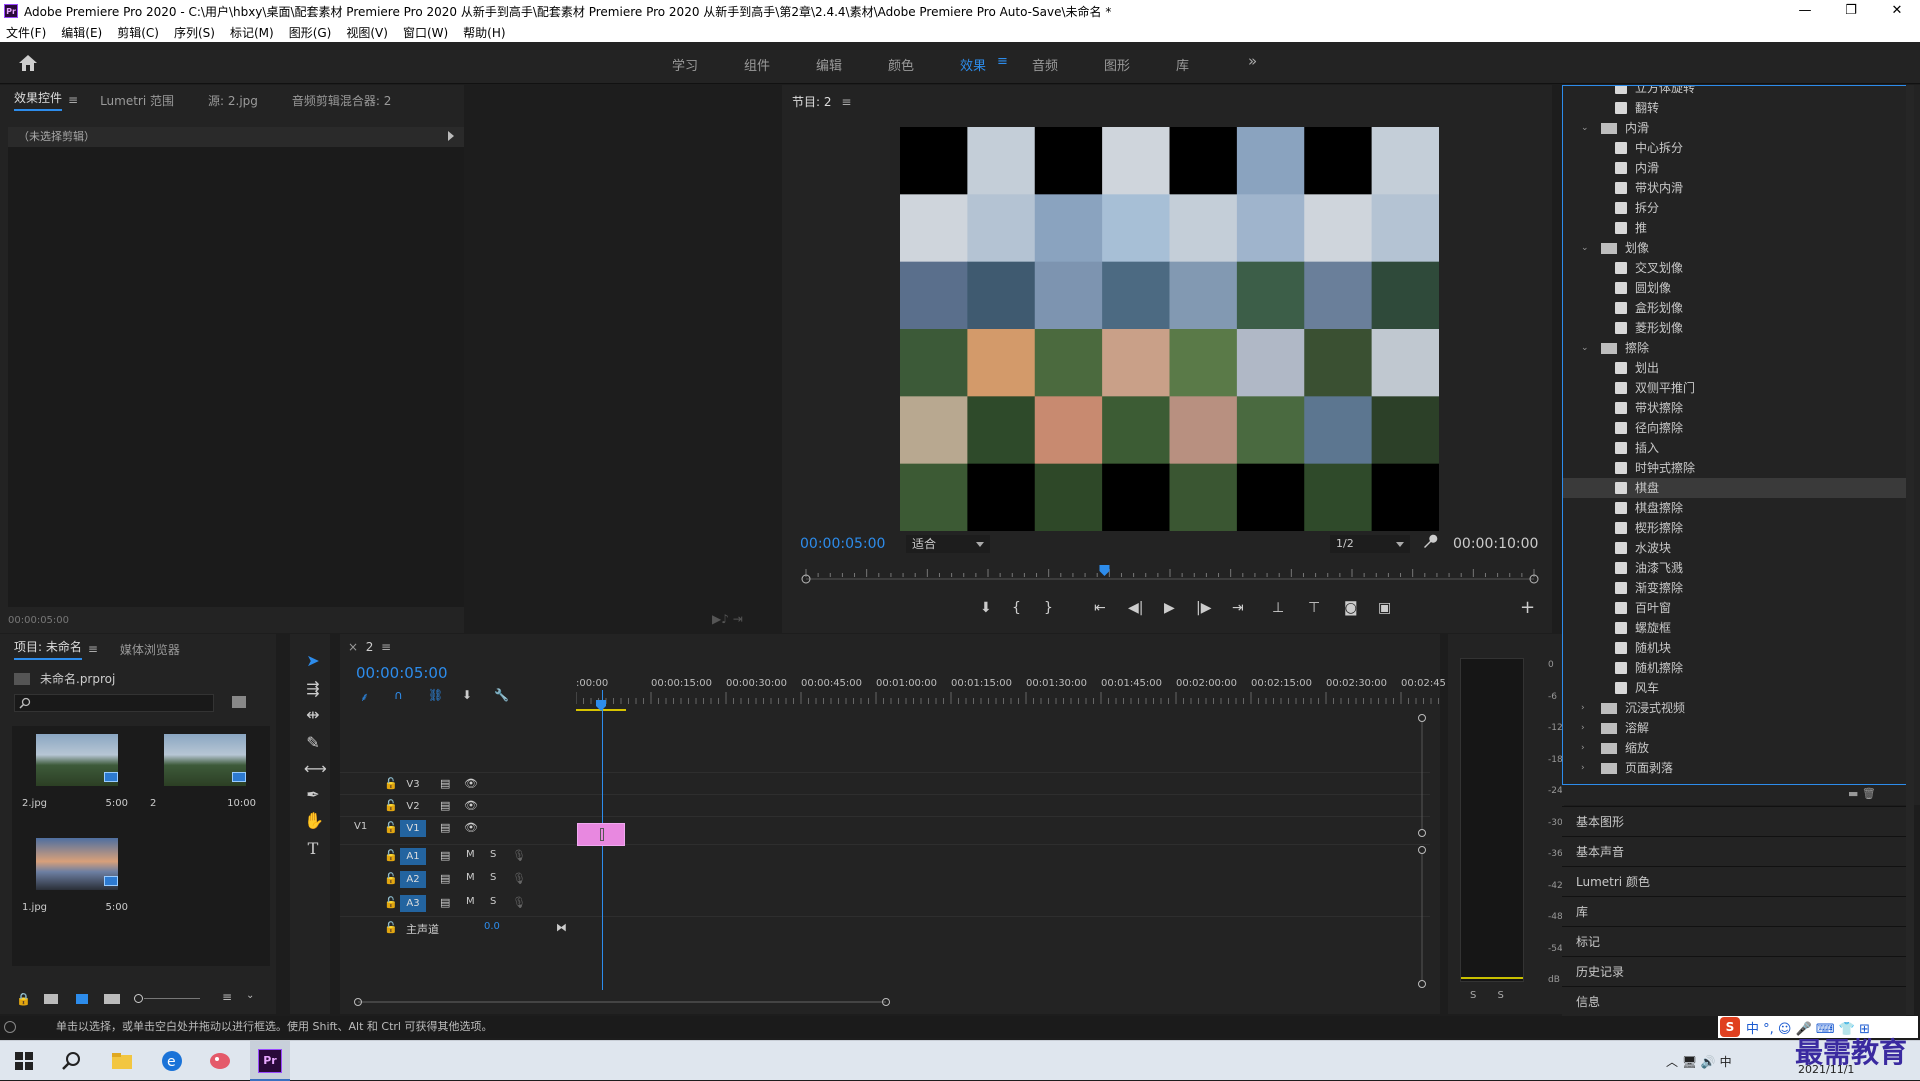  What do you see at coordinates (1738, 468) in the screenshot?
I see `effects-item: 时钟式擦除` at bounding box center [1738, 468].